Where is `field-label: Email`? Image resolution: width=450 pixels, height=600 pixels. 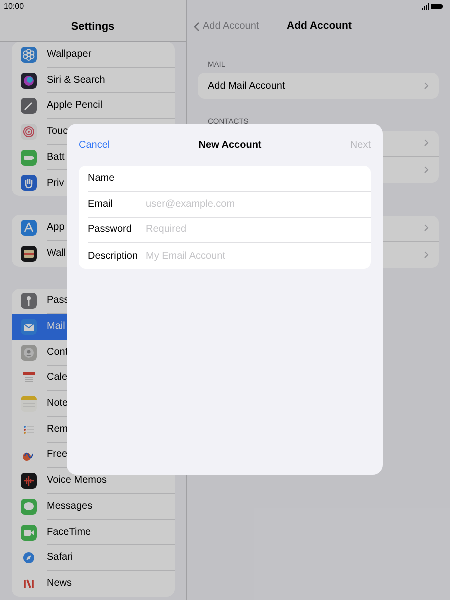
field-label: Email is located at coordinates (101, 205).